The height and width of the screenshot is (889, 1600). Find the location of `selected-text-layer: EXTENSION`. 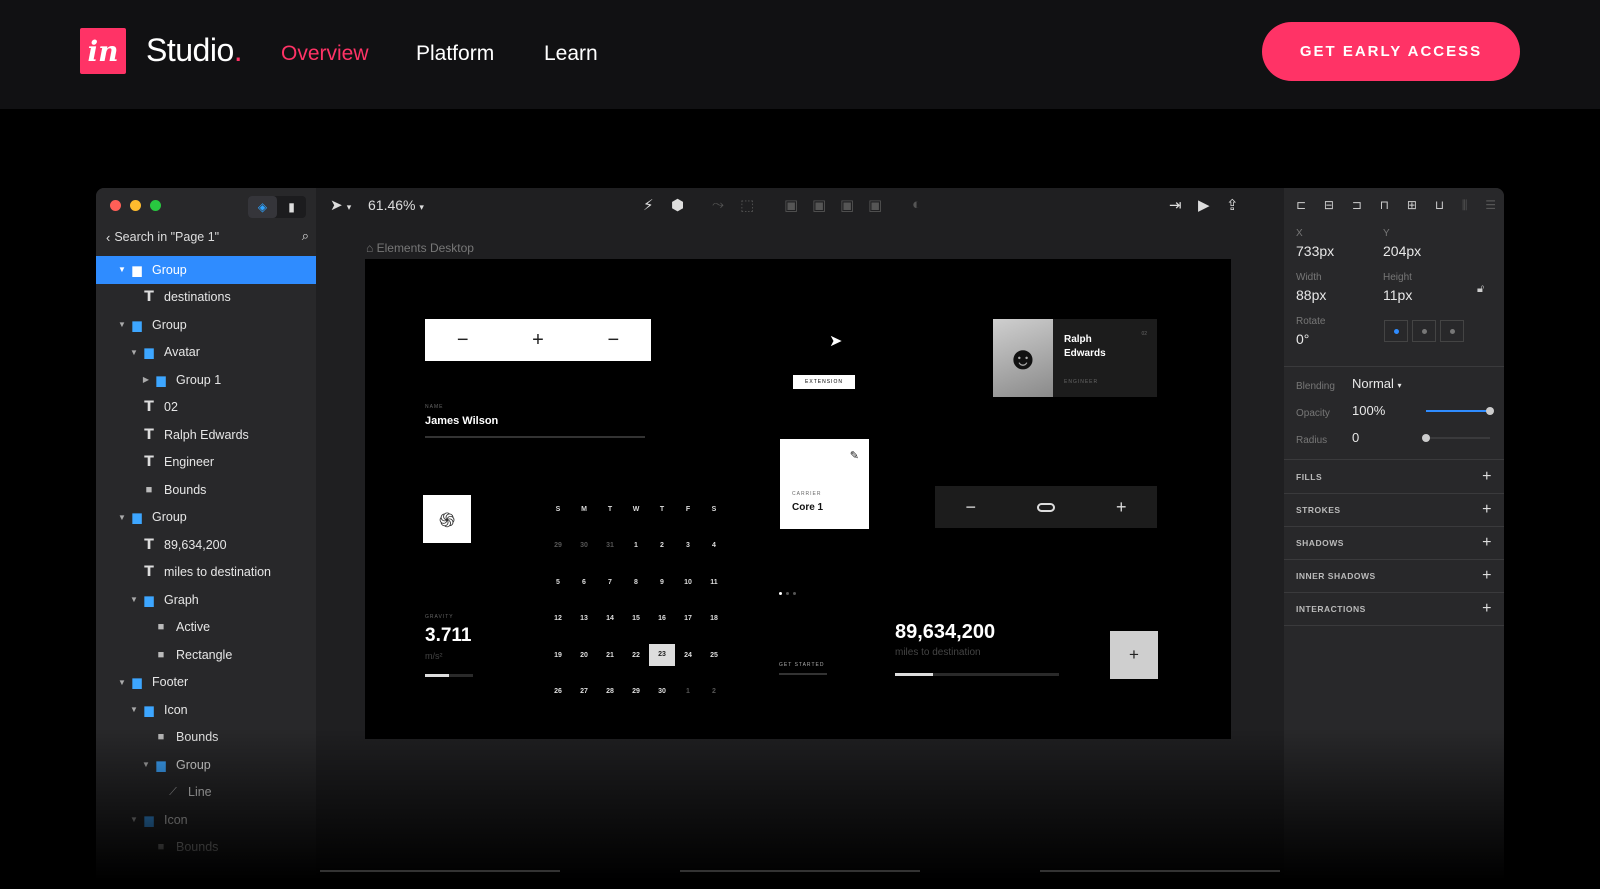

selected-text-layer: EXTENSION is located at coordinates (824, 382).